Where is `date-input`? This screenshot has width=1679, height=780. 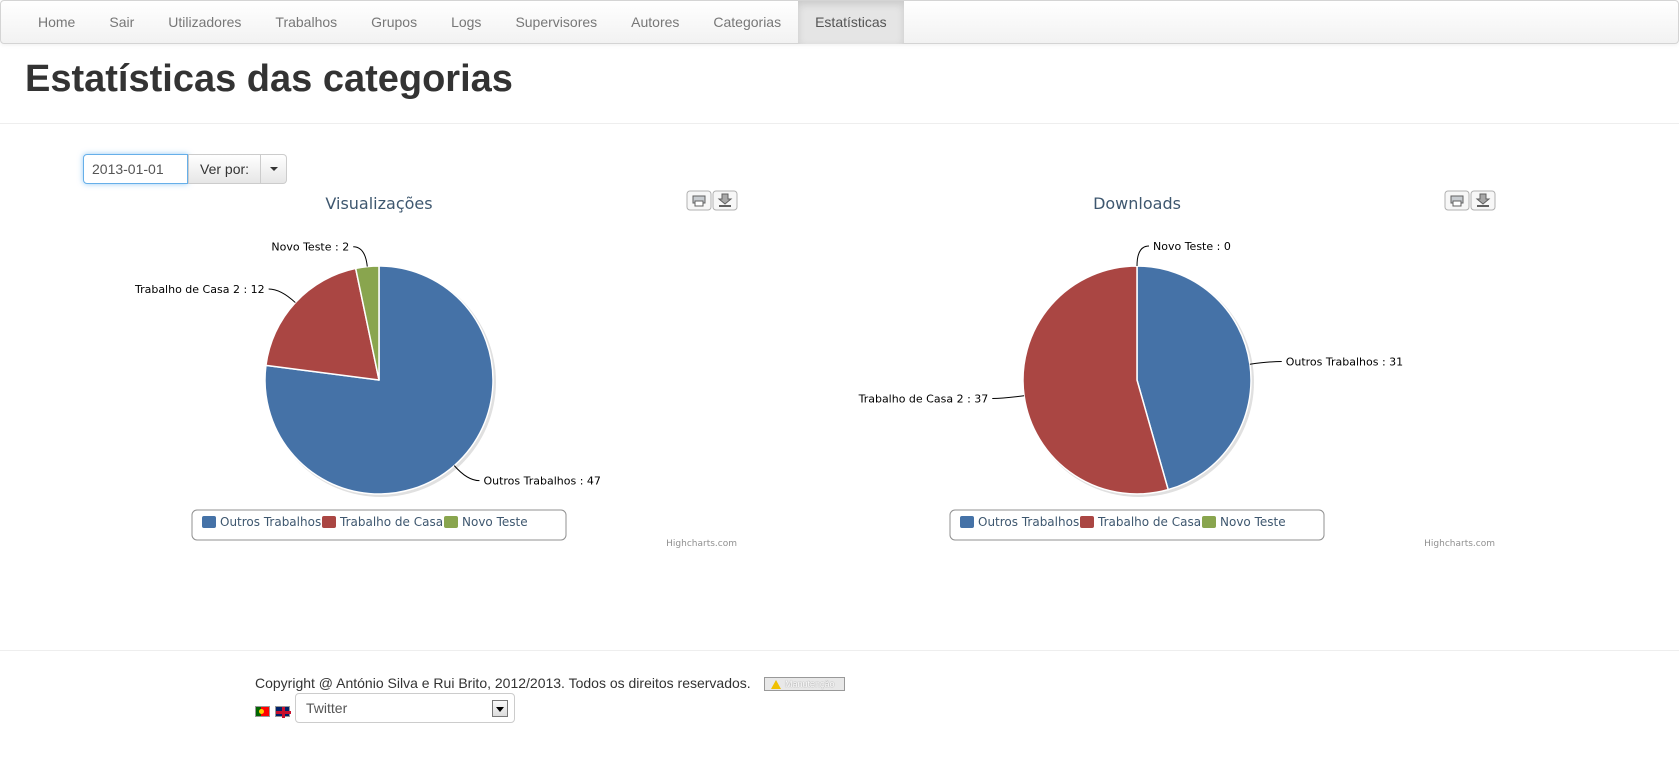
date-input is located at coordinates (135, 169).